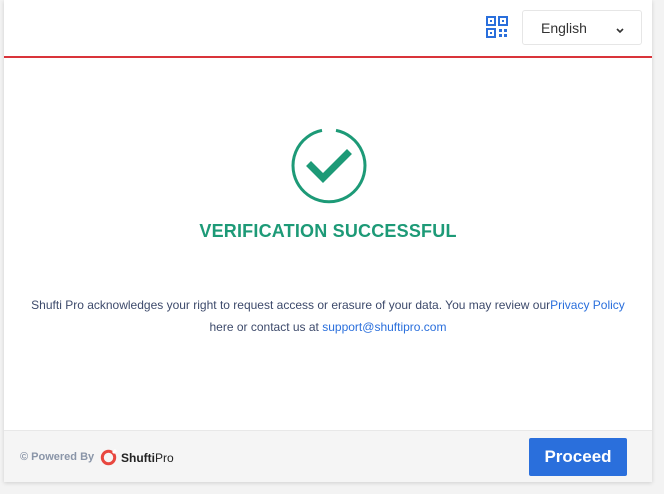 The image size is (664, 494). What do you see at coordinates (564, 28) in the screenshot?
I see `language-select-value: English` at bounding box center [564, 28].